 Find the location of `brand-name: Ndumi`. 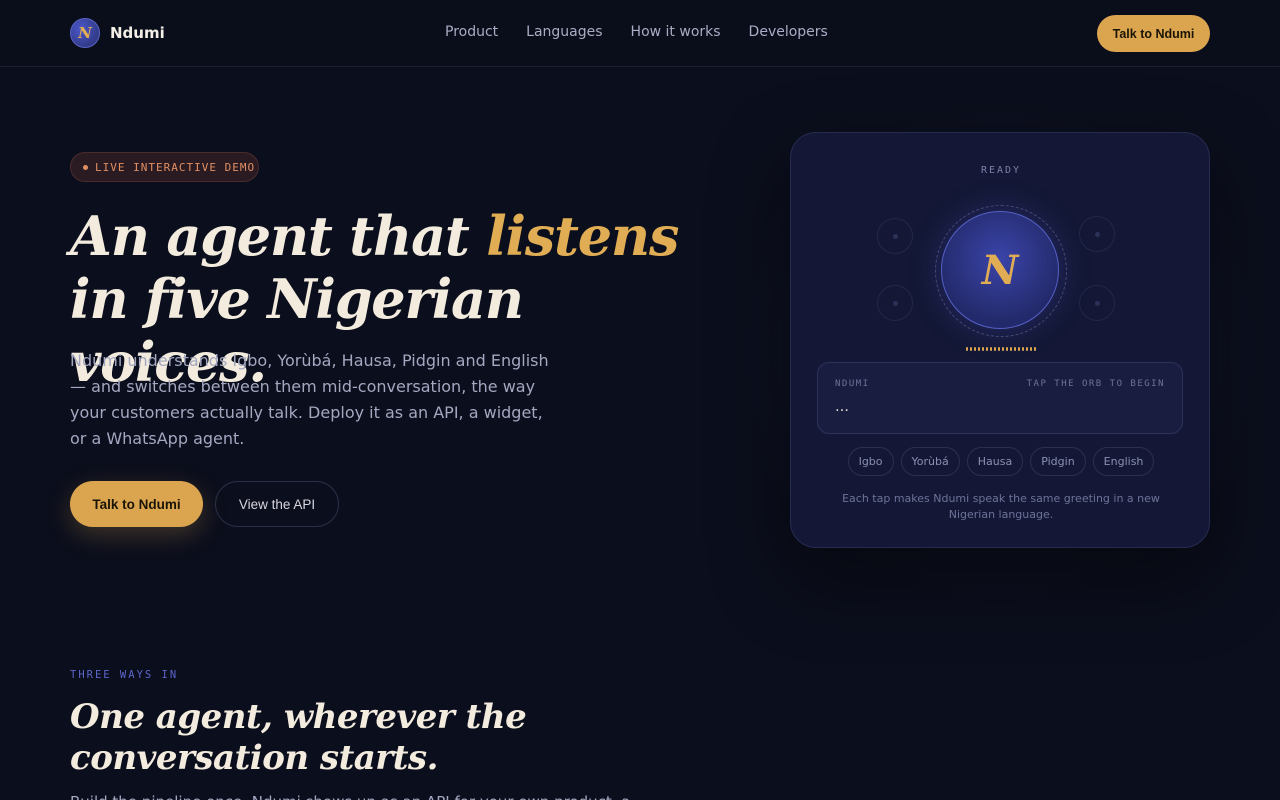

brand-name: Ndumi is located at coordinates (137, 33).